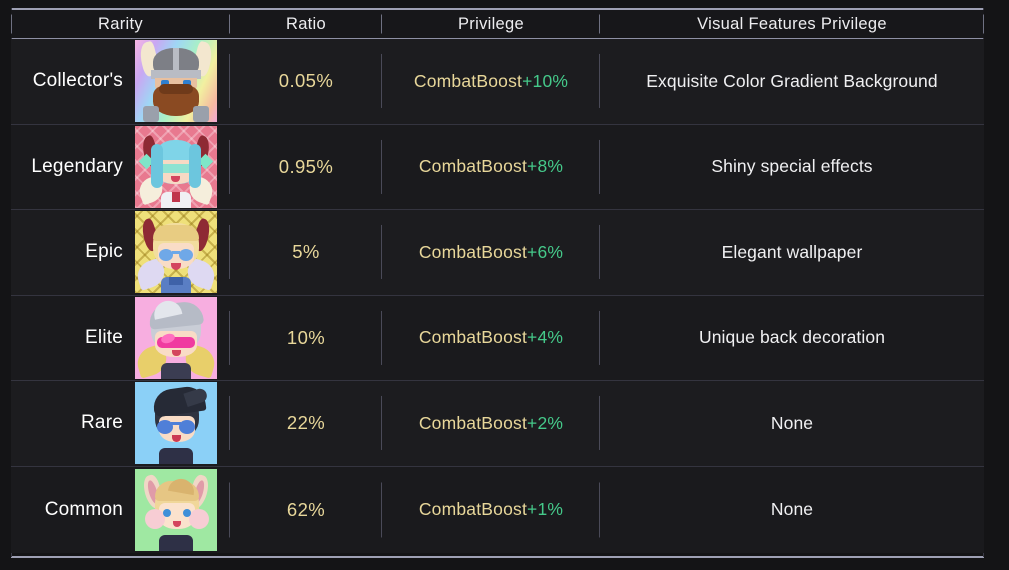 The image size is (1009, 570). What do you see at coordinates (77, 166) in the screenshot?
I see `rarity-label: Legendary` at bounding box center [77, 166].